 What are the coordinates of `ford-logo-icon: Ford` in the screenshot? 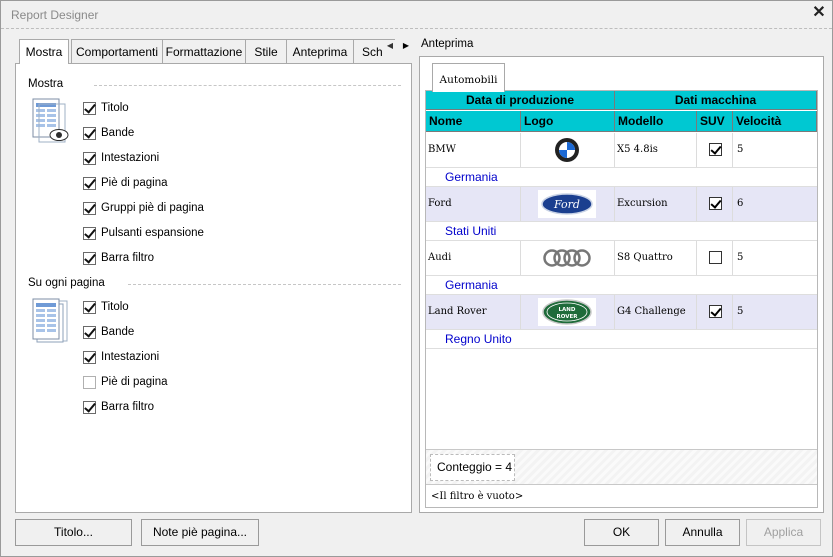 It's located at (567, 204).